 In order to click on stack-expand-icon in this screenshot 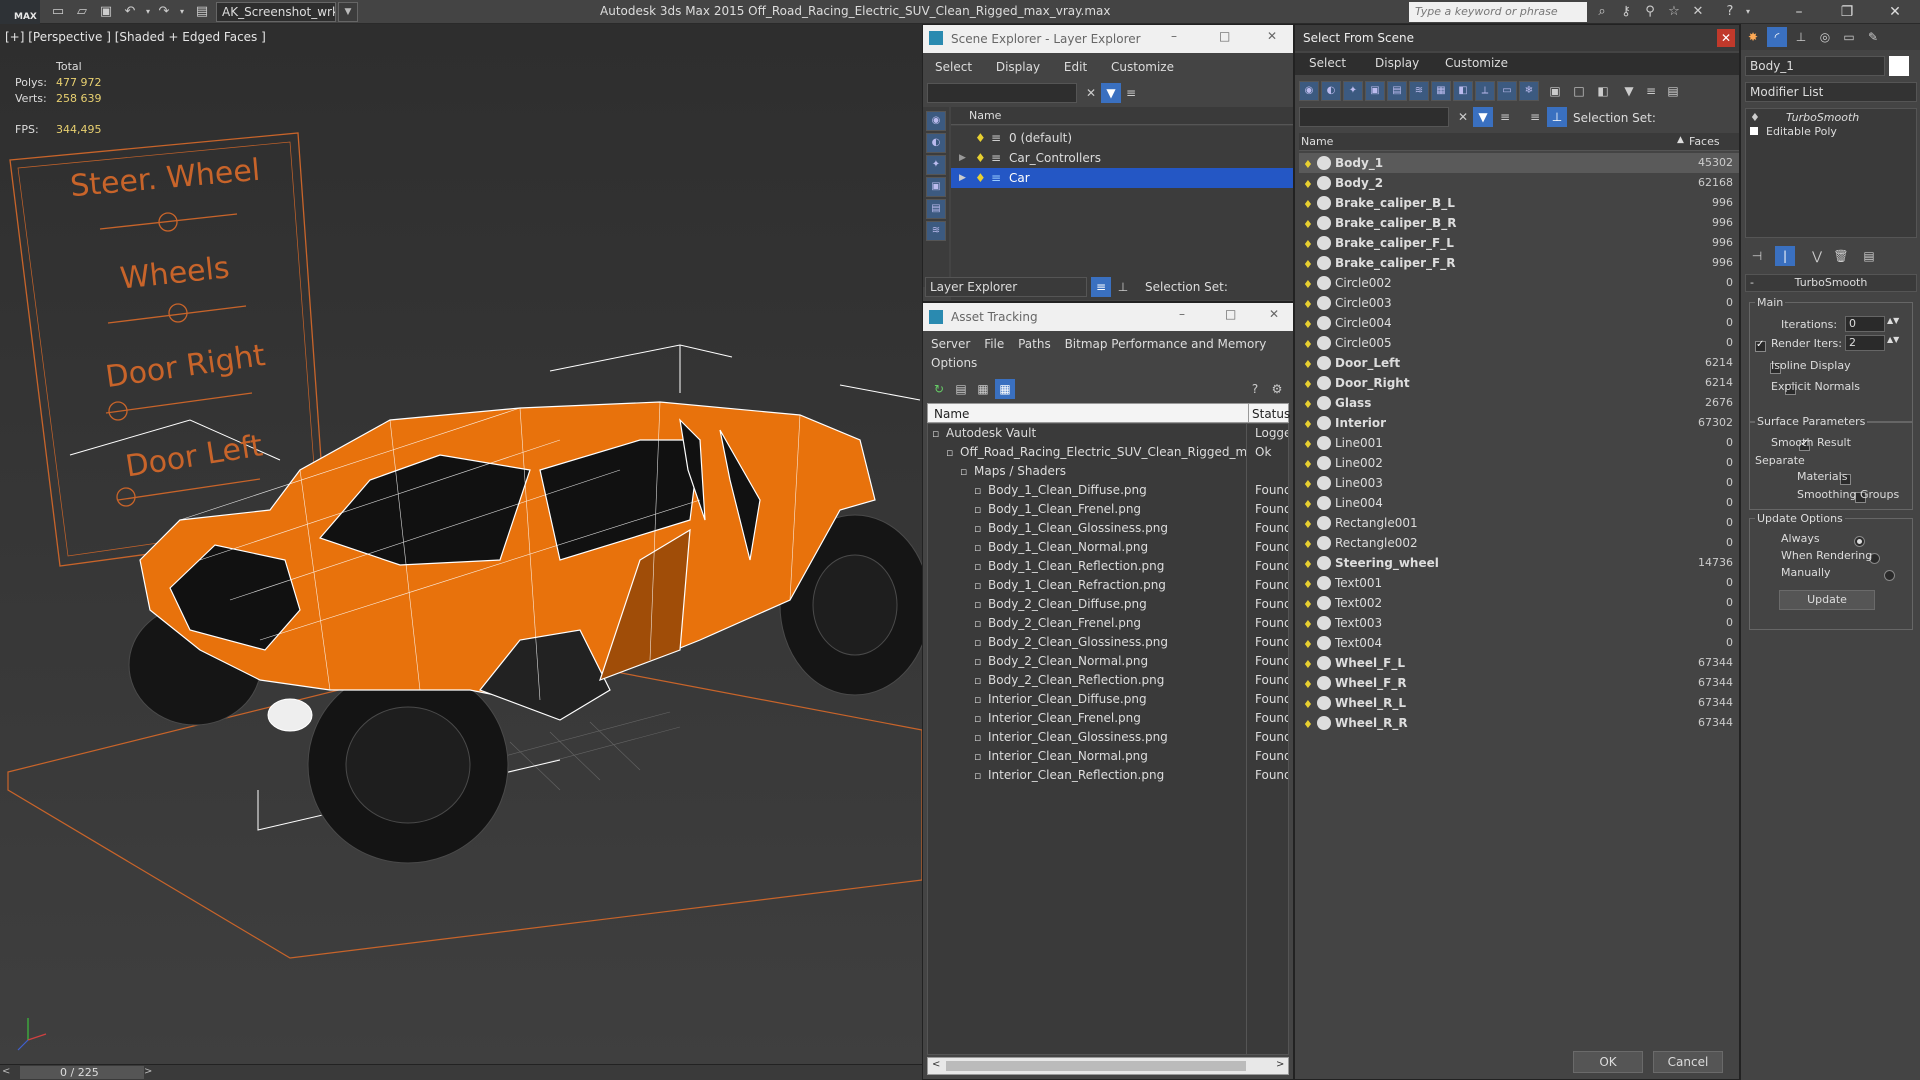, I will do `click(1754, 131)`.